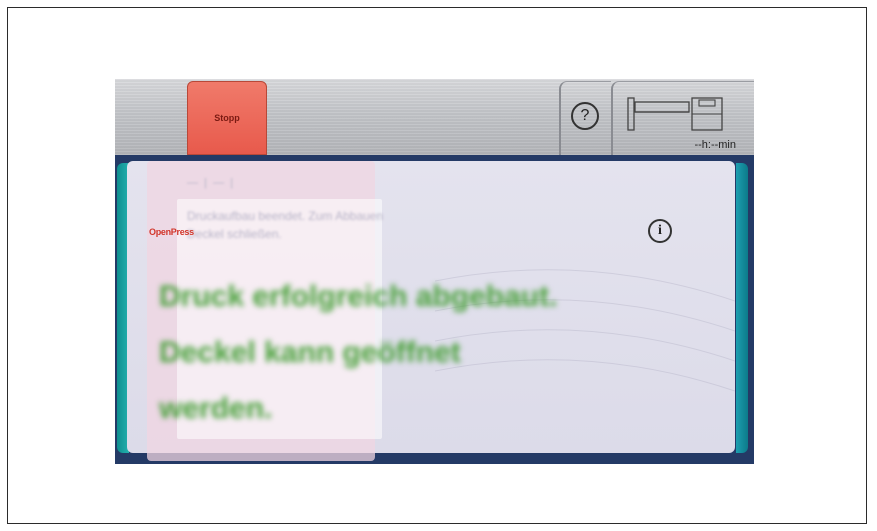  I want to click on stop-button-label: Stopp, so click(227, 118).